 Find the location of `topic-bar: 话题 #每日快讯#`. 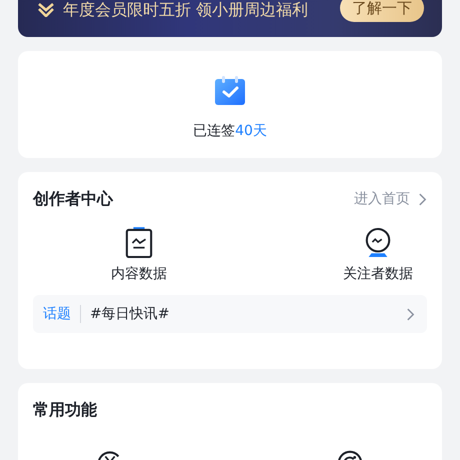

topic-bar: 话题 #每日快讯# is located at coordinates (230, 314).